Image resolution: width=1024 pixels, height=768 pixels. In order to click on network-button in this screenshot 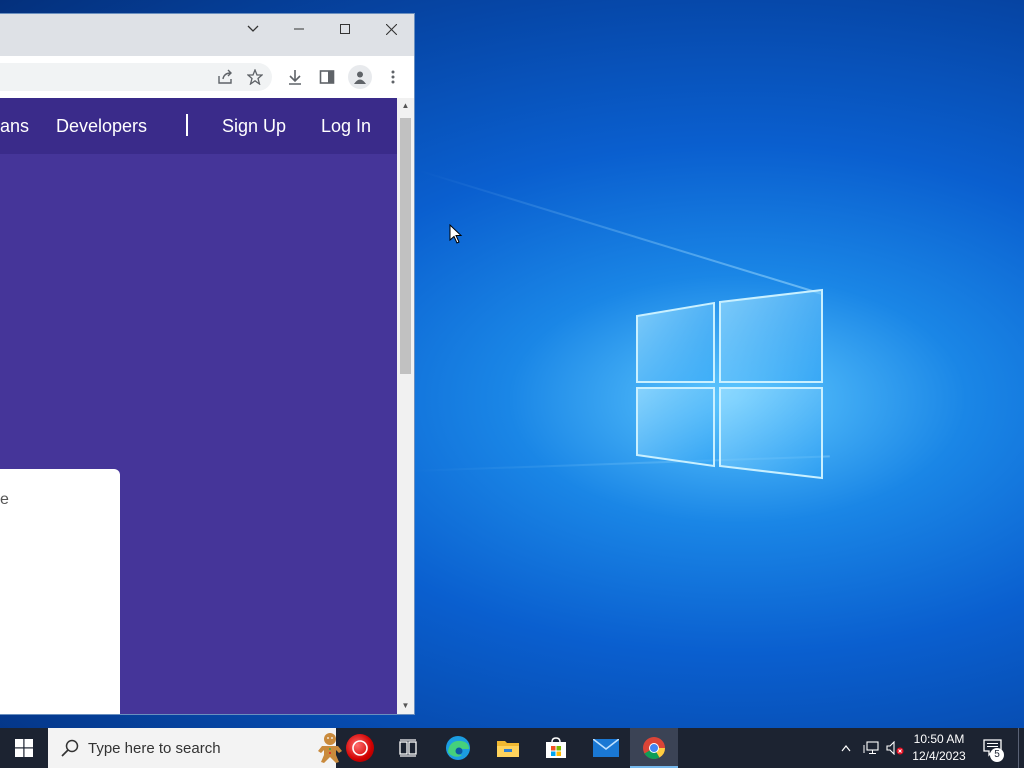, I will do `click(871, 748)`.